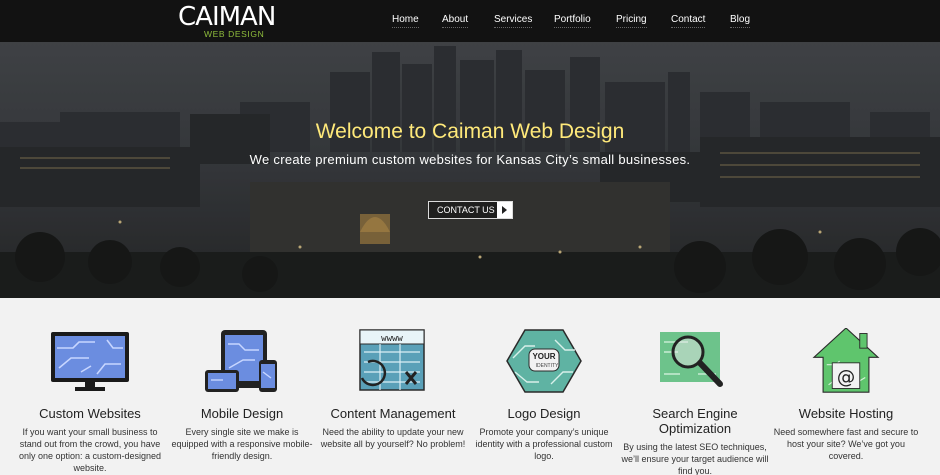  What do you see at coordinates (846, 413) in the screenshot?
I see `service-title: Website Hosting` at bounding box center [846, 413].